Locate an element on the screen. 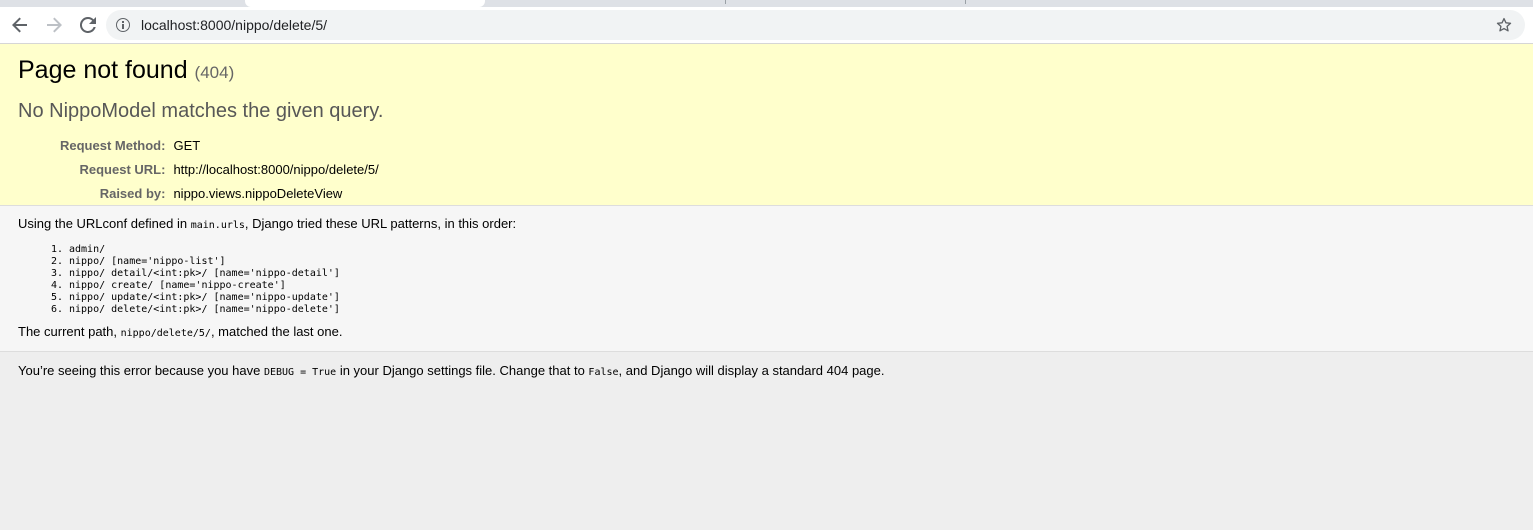  meta-row: Raised by: nippo.views.nippoDeleteView is located at coordinates (203, 196).